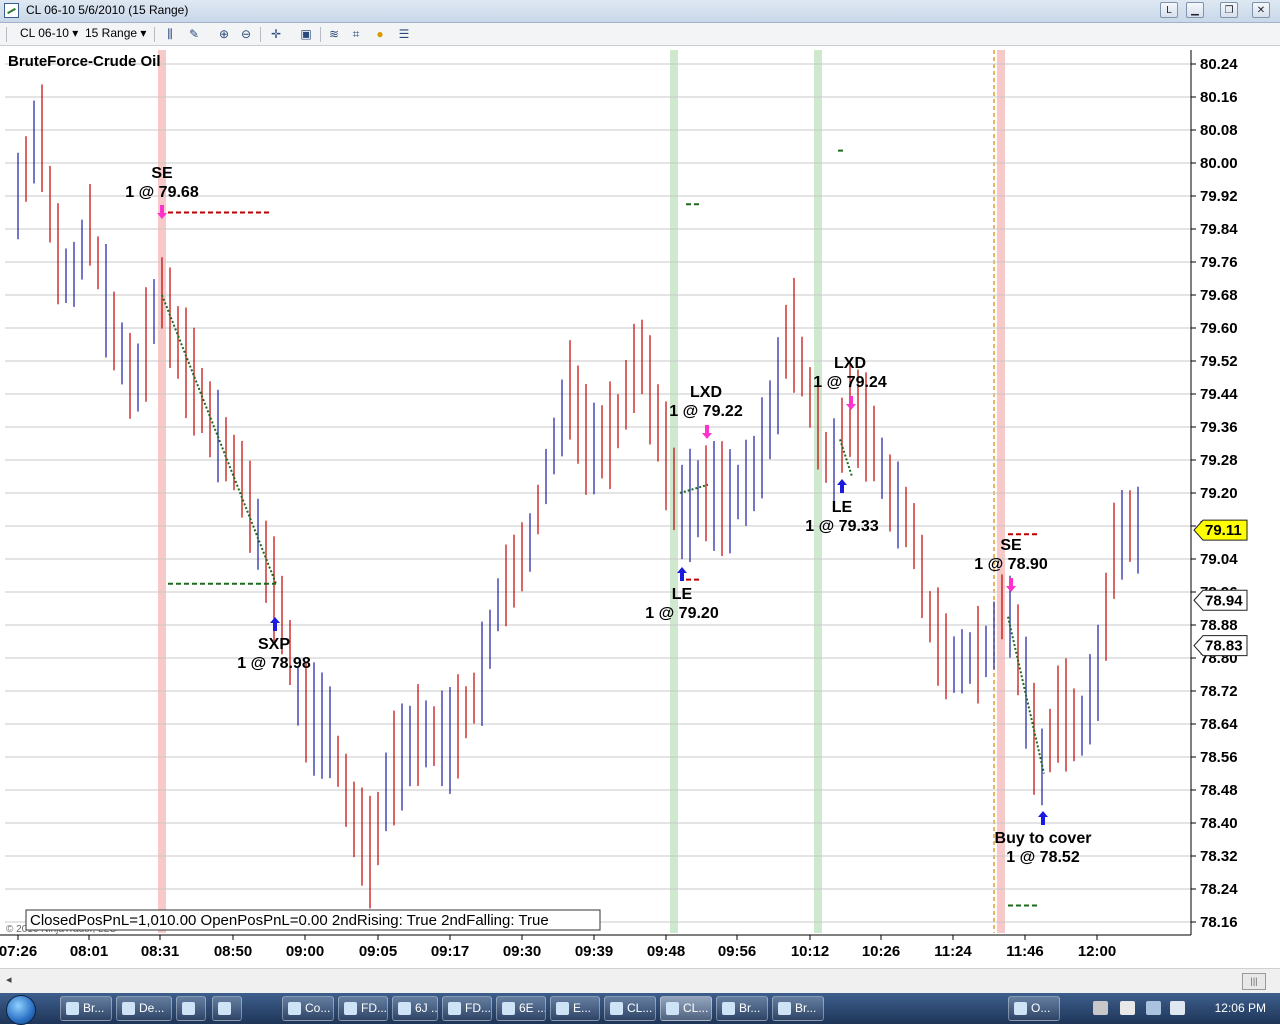 This screenshot has width=1280, height=1025. Describe the element at coordinates (842, 507) in the screenshot. I see `trade-marker-name: LE` at that location.